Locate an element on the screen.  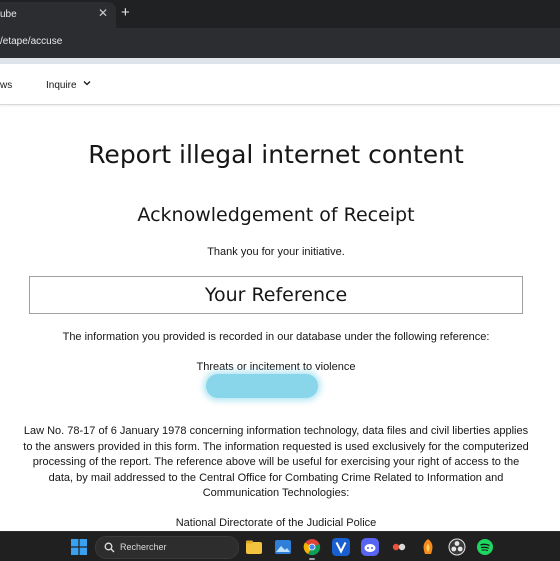
search-icon is located at coordinates (109, 547).